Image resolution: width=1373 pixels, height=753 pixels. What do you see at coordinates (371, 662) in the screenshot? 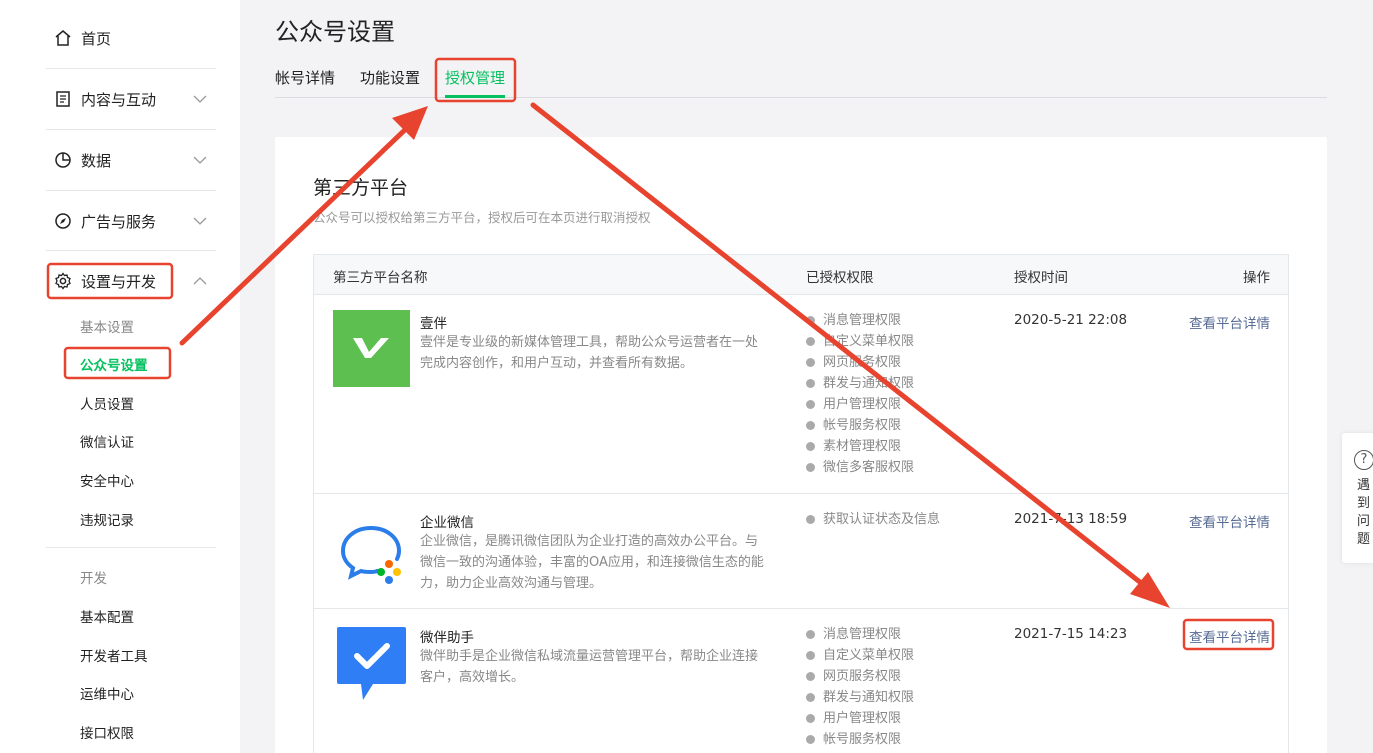
I see `weiban-logo` at bounding box center [371, 662].